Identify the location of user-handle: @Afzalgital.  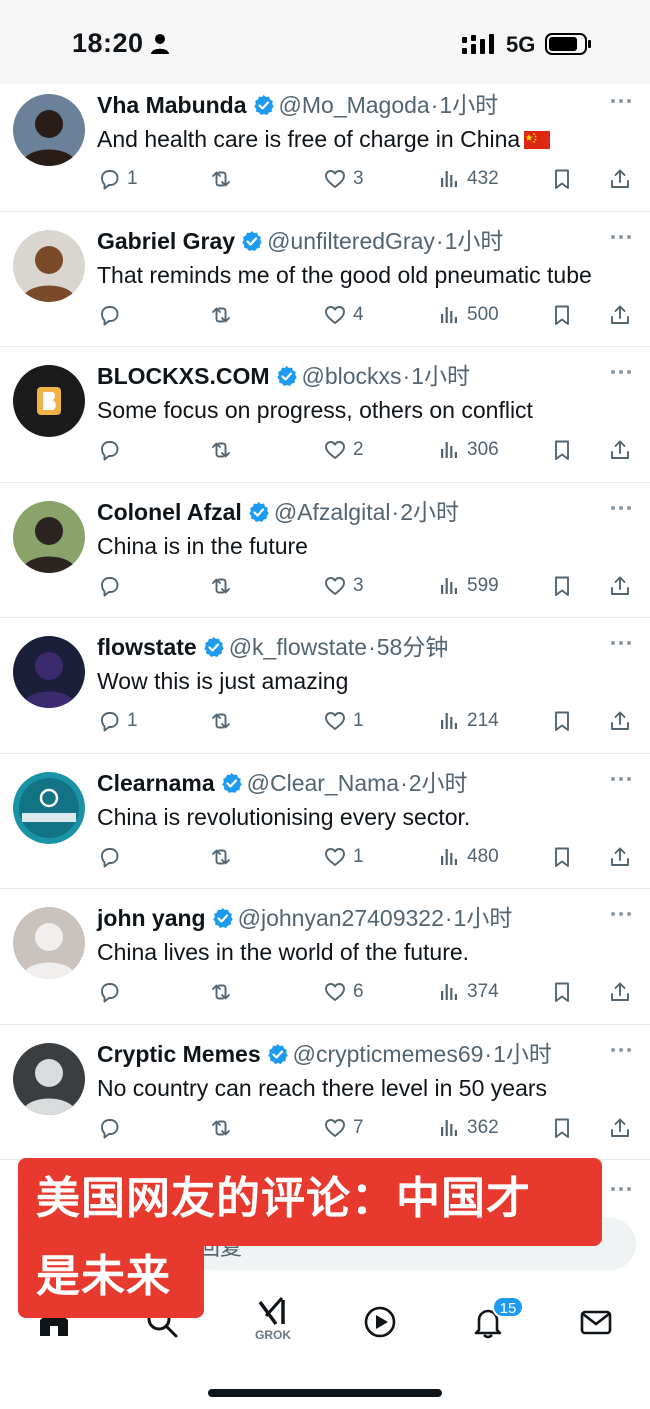
(332, 512).